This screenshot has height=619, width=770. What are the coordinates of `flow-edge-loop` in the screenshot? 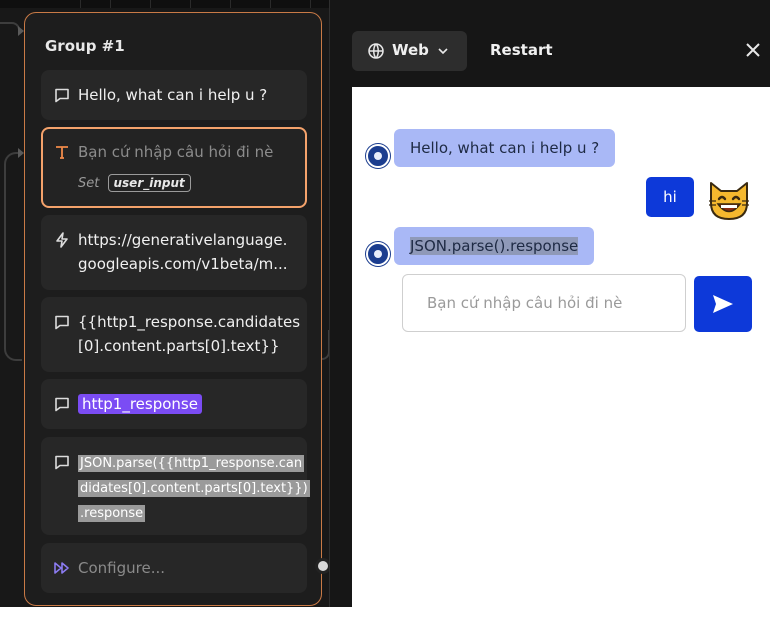 It's located at (13, 256).